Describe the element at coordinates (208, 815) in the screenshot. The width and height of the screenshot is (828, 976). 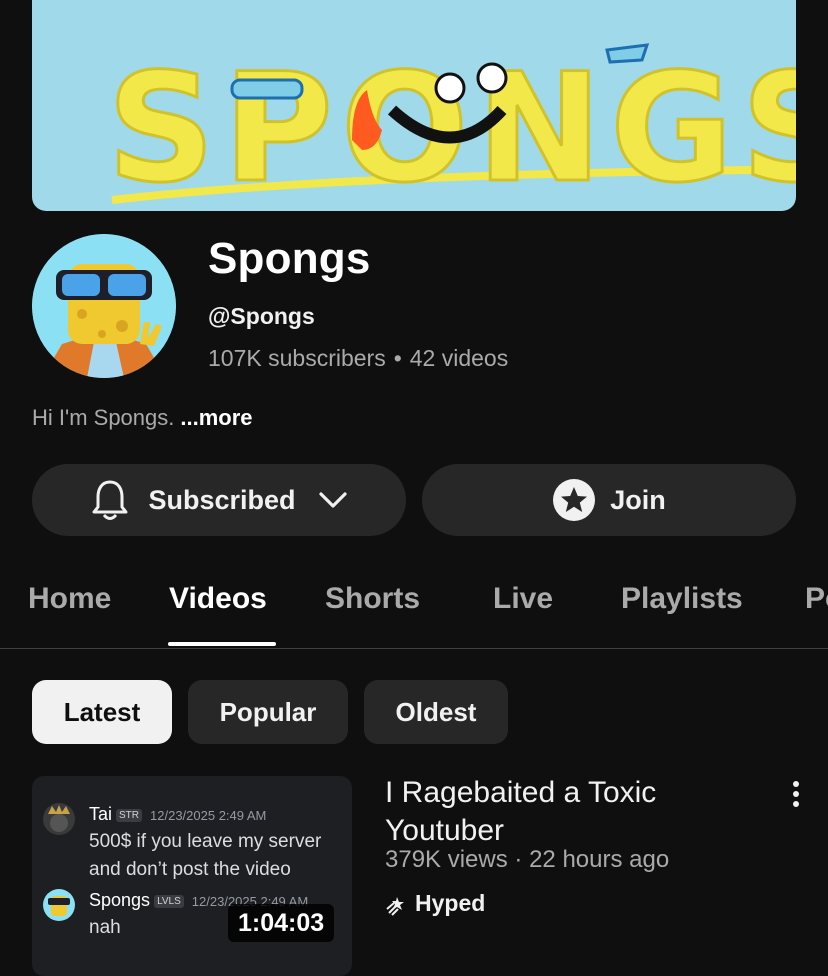
I see `thumb-msg1-time: 12/23/2025 2:49 AM` at that location.